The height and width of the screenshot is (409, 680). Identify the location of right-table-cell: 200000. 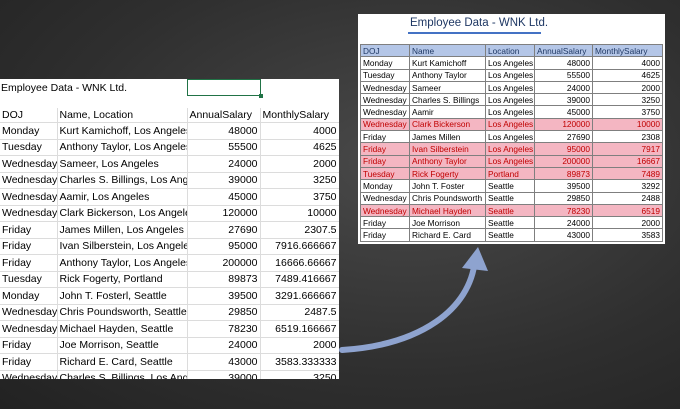
(563, 161).